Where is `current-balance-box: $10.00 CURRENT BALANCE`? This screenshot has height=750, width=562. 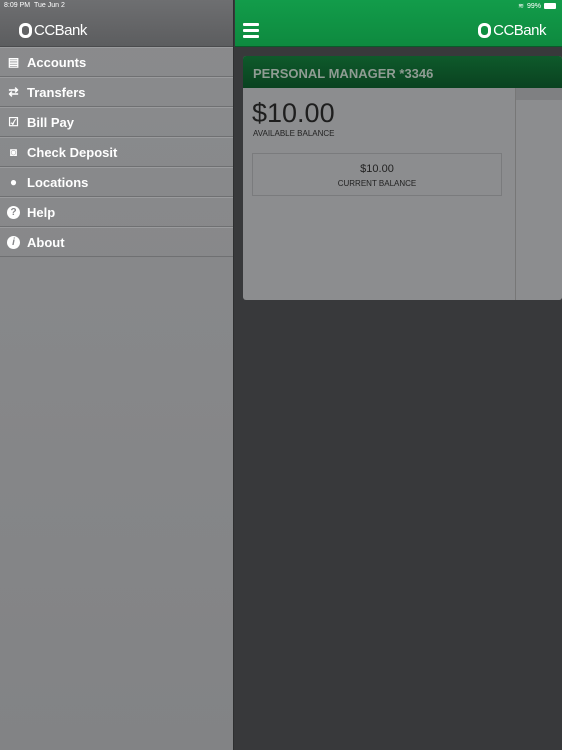 current-balance-box: $10.00 CURRENT BALANCE is located at coordinates (377, 174).